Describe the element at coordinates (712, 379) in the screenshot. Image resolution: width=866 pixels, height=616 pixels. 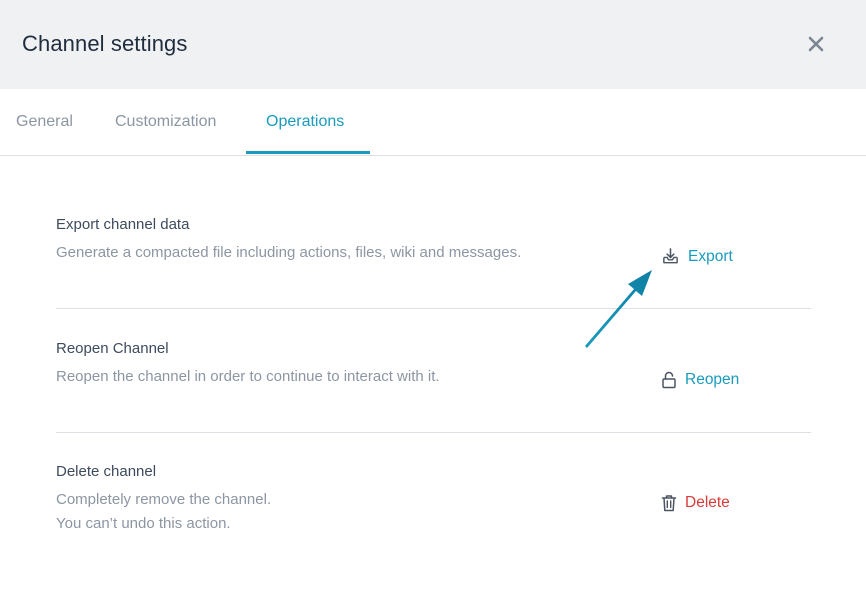
I see `reopen-label: Reopen` at that location.